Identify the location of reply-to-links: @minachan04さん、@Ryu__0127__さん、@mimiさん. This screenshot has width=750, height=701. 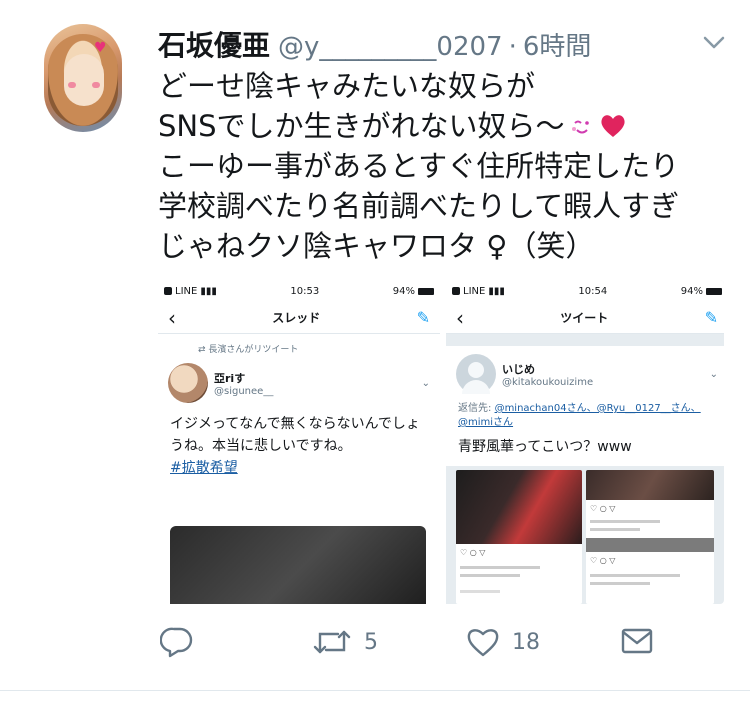
(579, 415).